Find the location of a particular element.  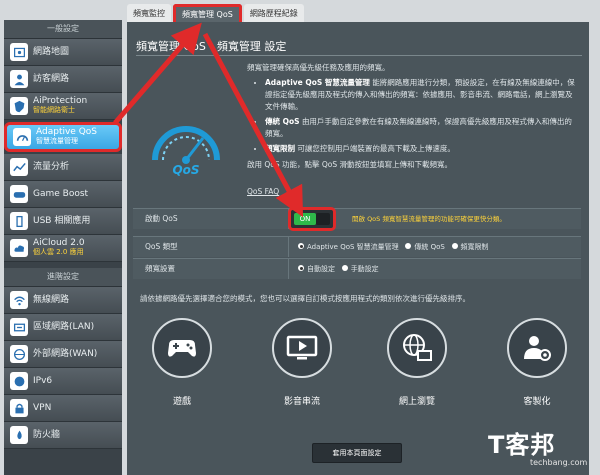

bullet-title: Adaptive QoS 智慧流量管理 is located at coordinates (317, 82).